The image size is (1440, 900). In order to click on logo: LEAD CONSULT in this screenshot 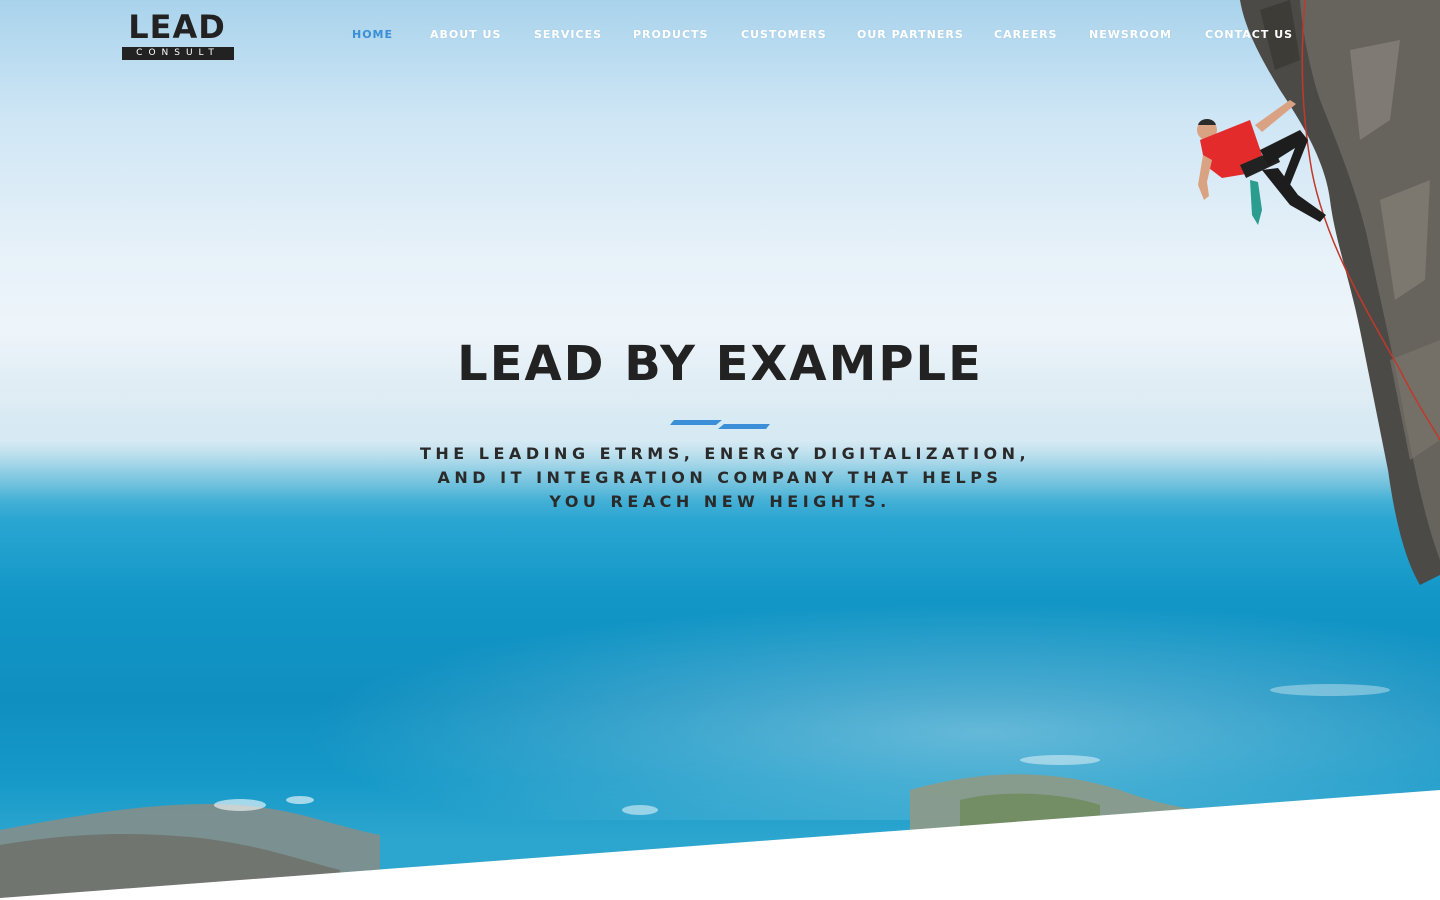, I will do `click(177, 35)`.